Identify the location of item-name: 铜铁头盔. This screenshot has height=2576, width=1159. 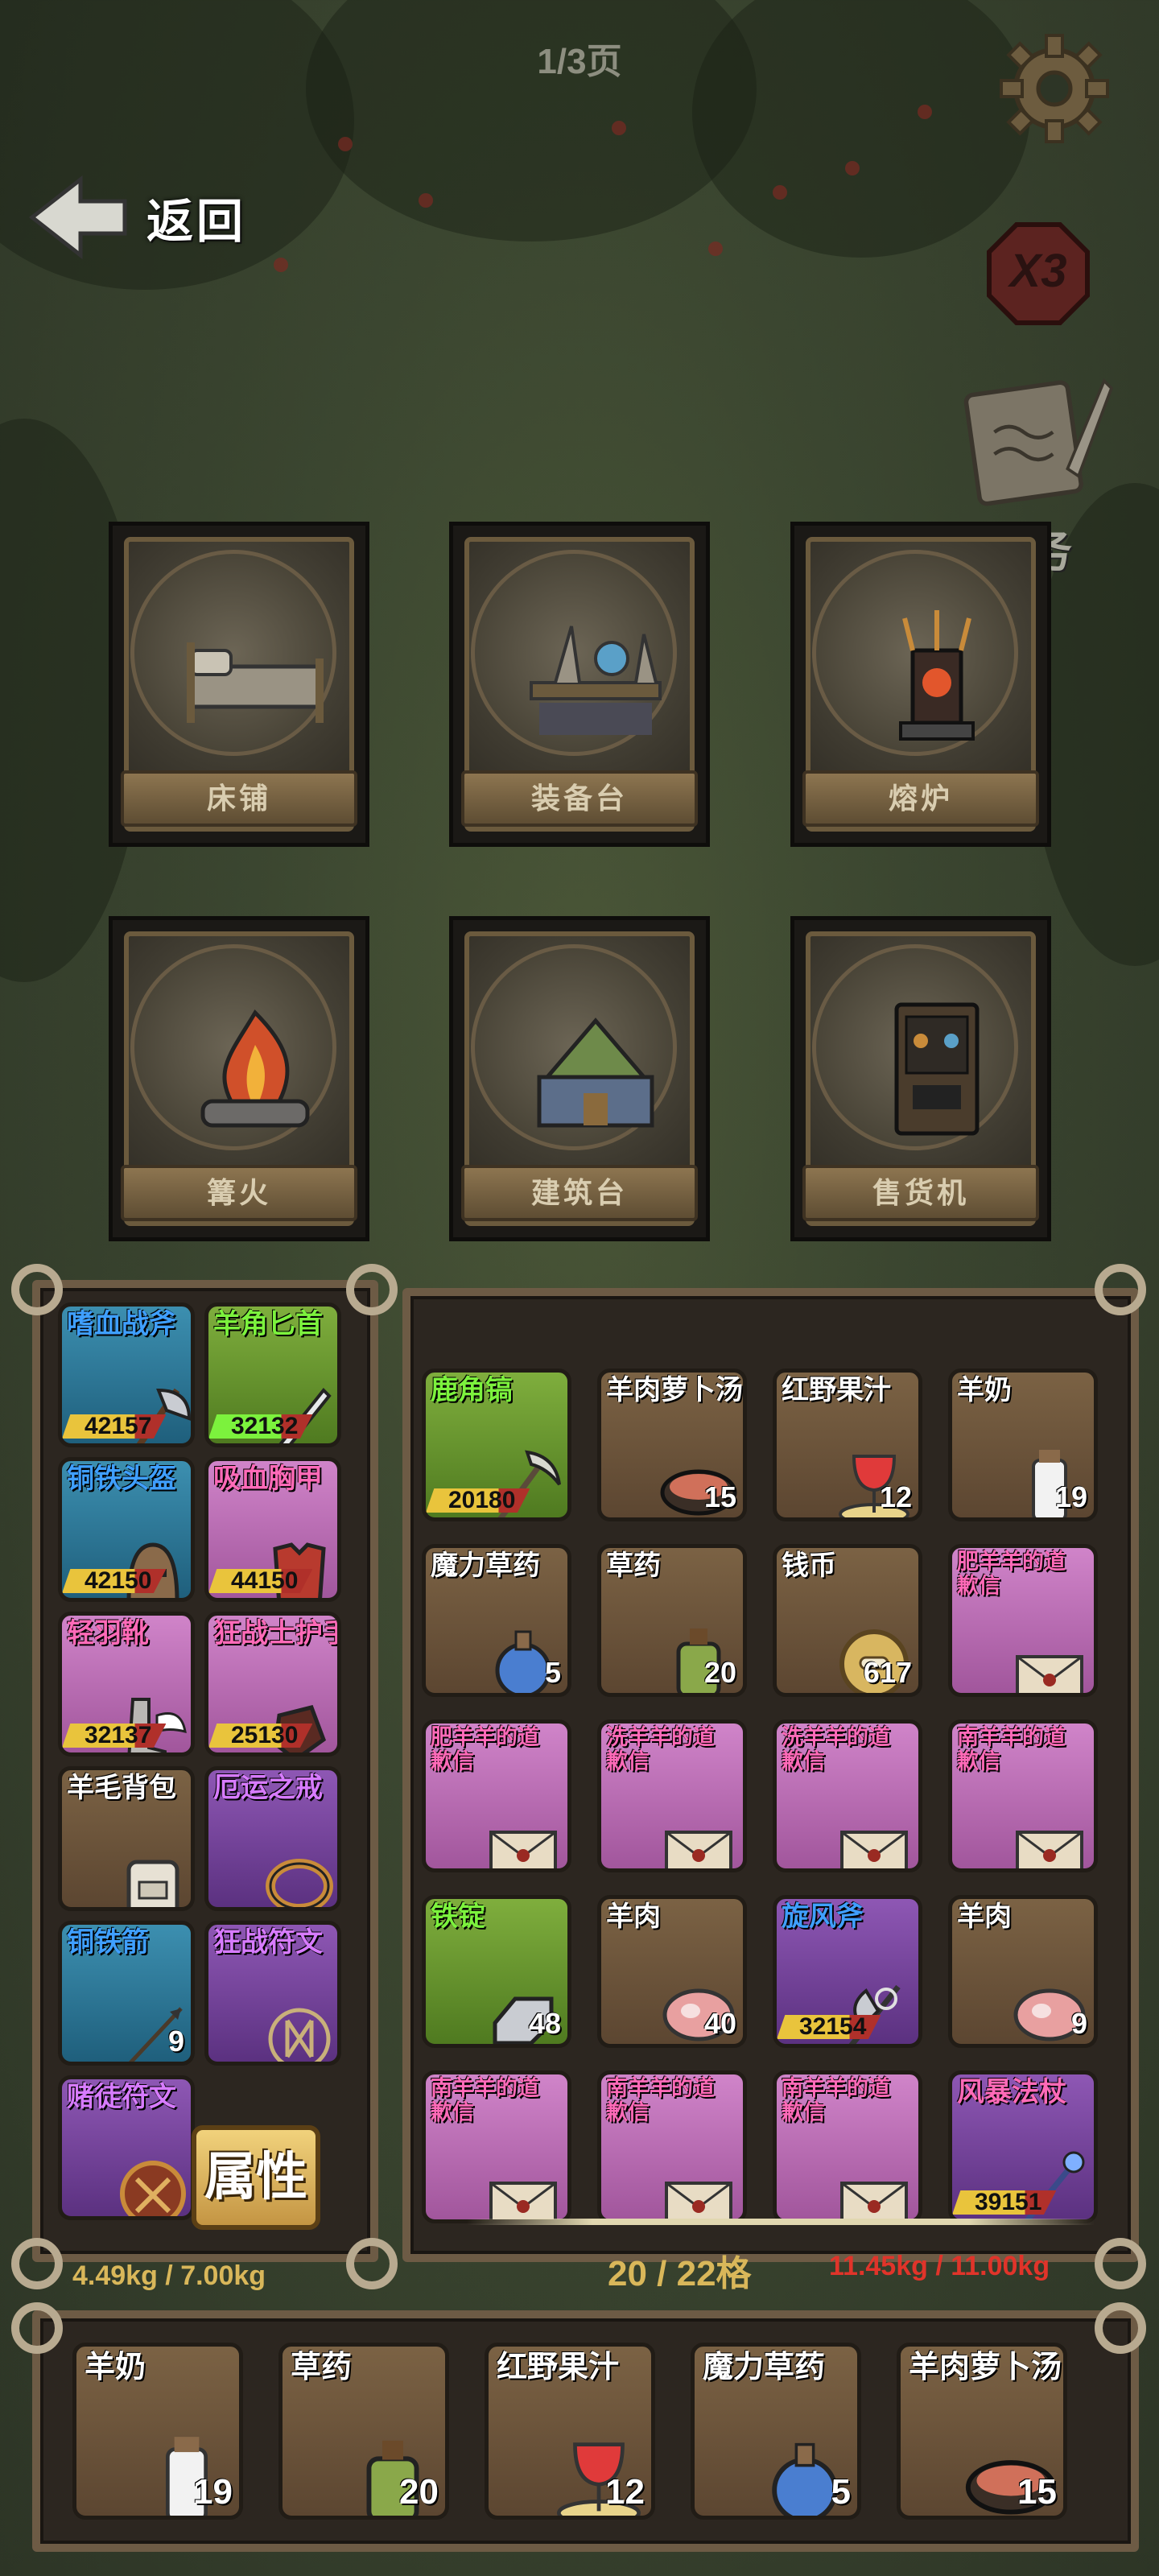
(121, 1478).